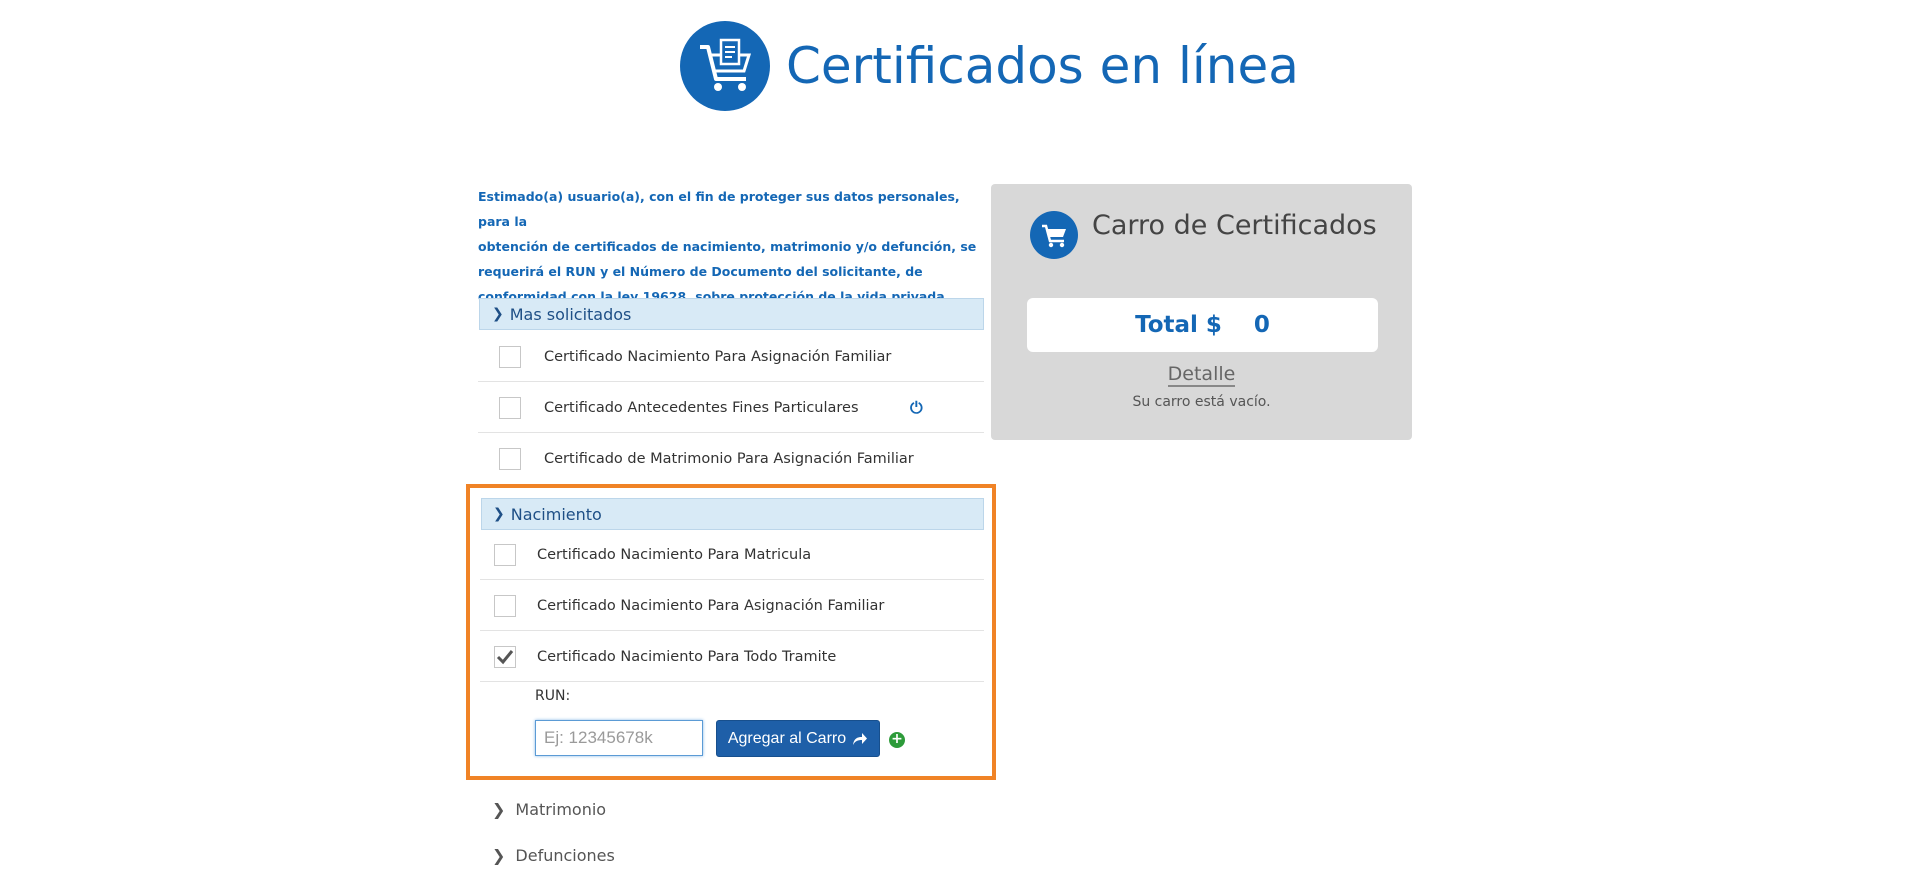  What do you see at coordinates (1178, 325) in the screenshot?
I see `total-label: Total $` at bounding box center [1178, 325].